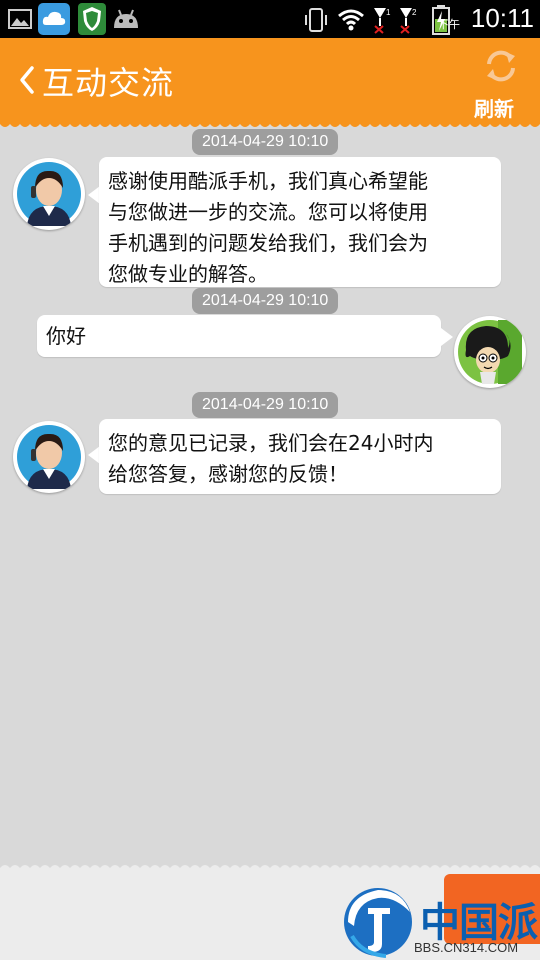 The height and width of the screenshot is (960, 540). What do you see at coordinates (188, 274) in the screenshot?
I see `message-line: 您做专业的解答。` at bounding box center [188, 274].